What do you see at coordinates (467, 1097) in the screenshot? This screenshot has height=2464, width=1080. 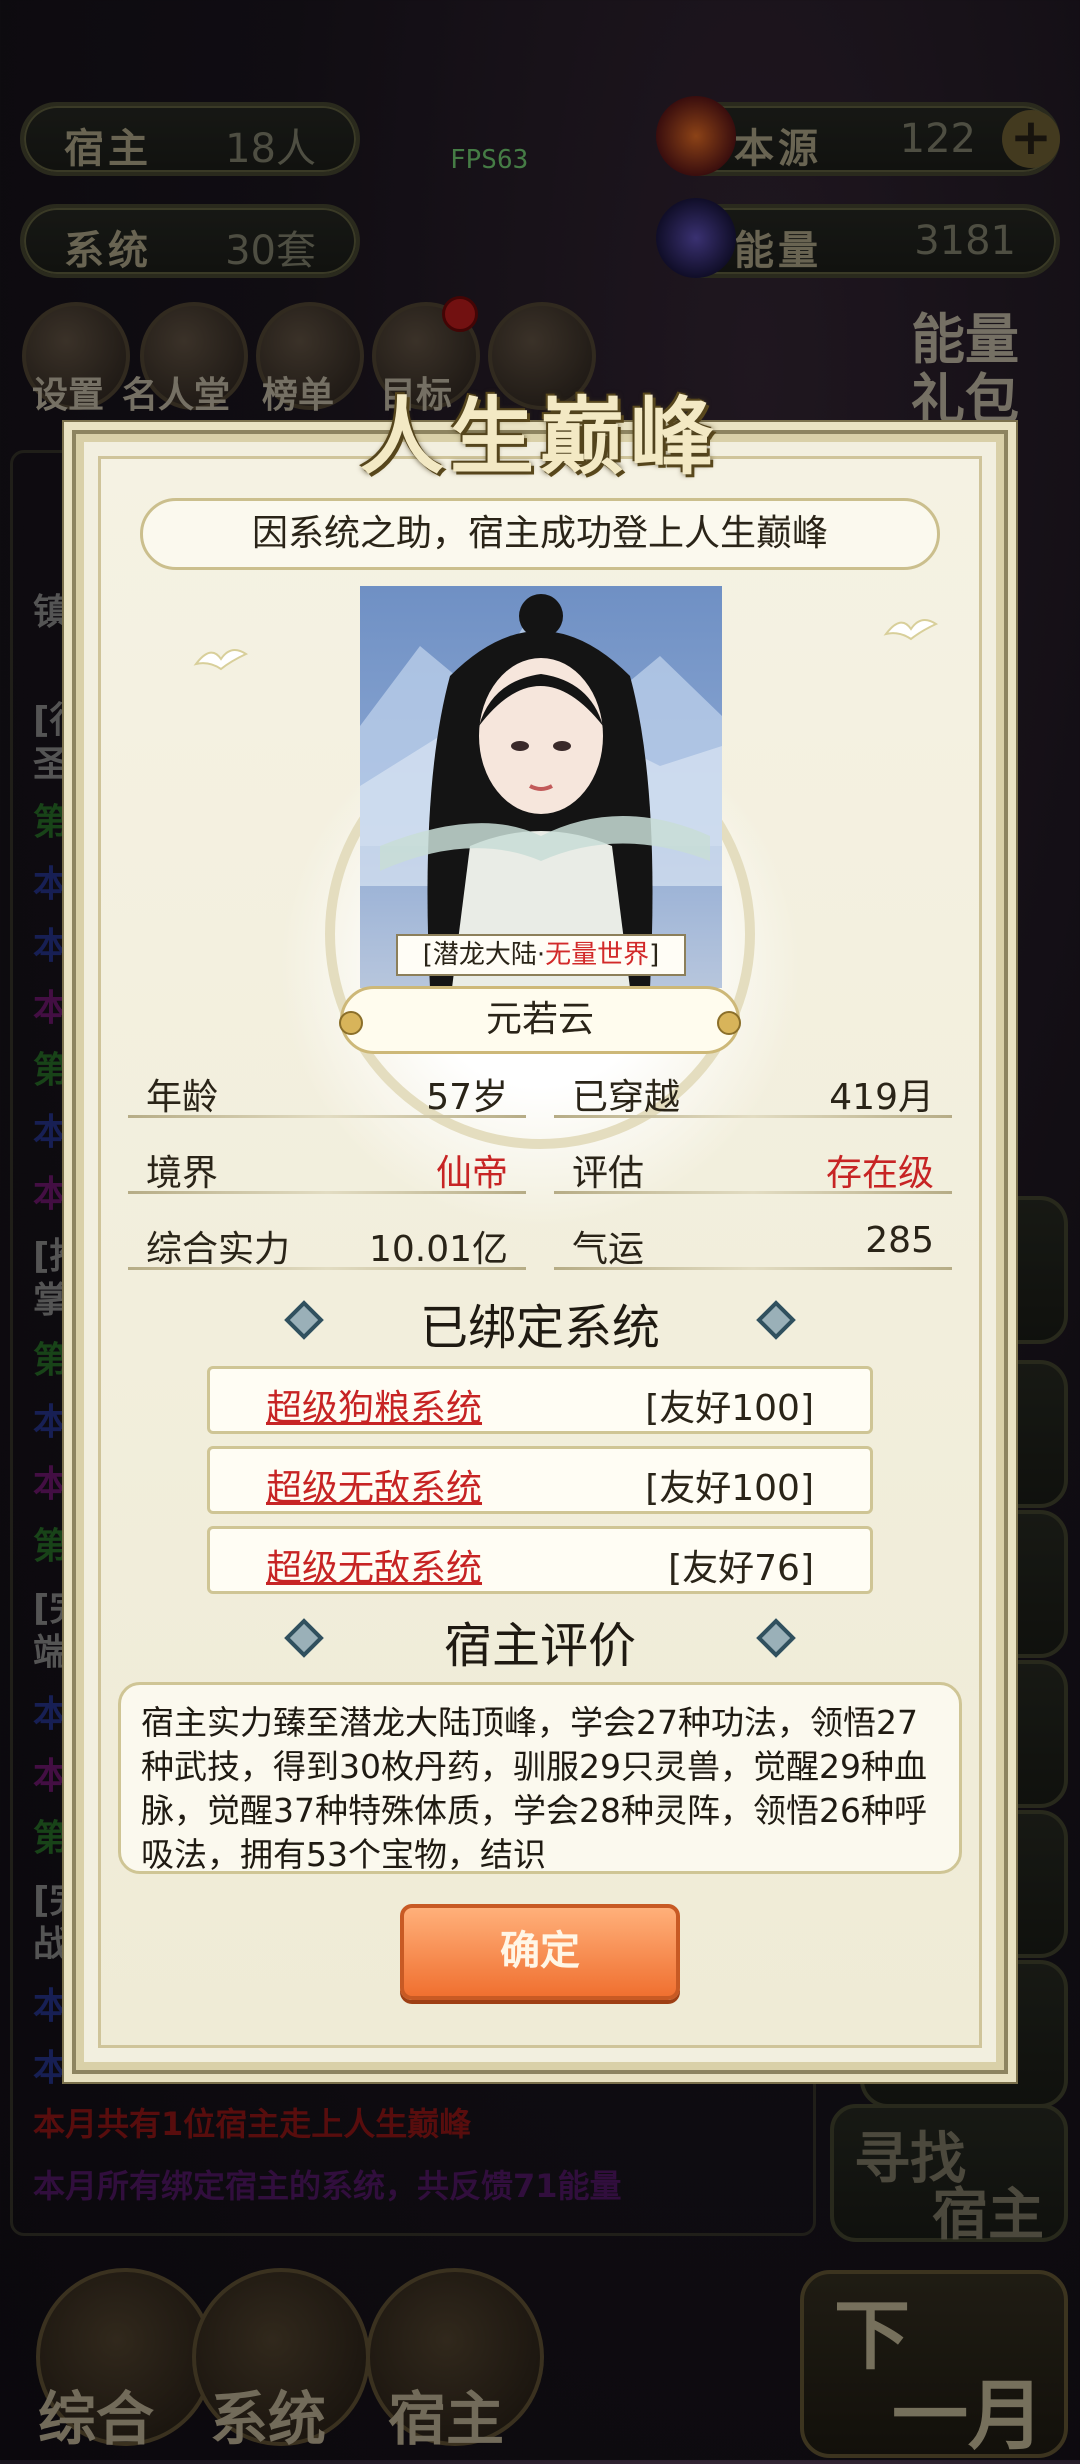 I see `stat-value: 57岁` at bounding box center [467, 1097].